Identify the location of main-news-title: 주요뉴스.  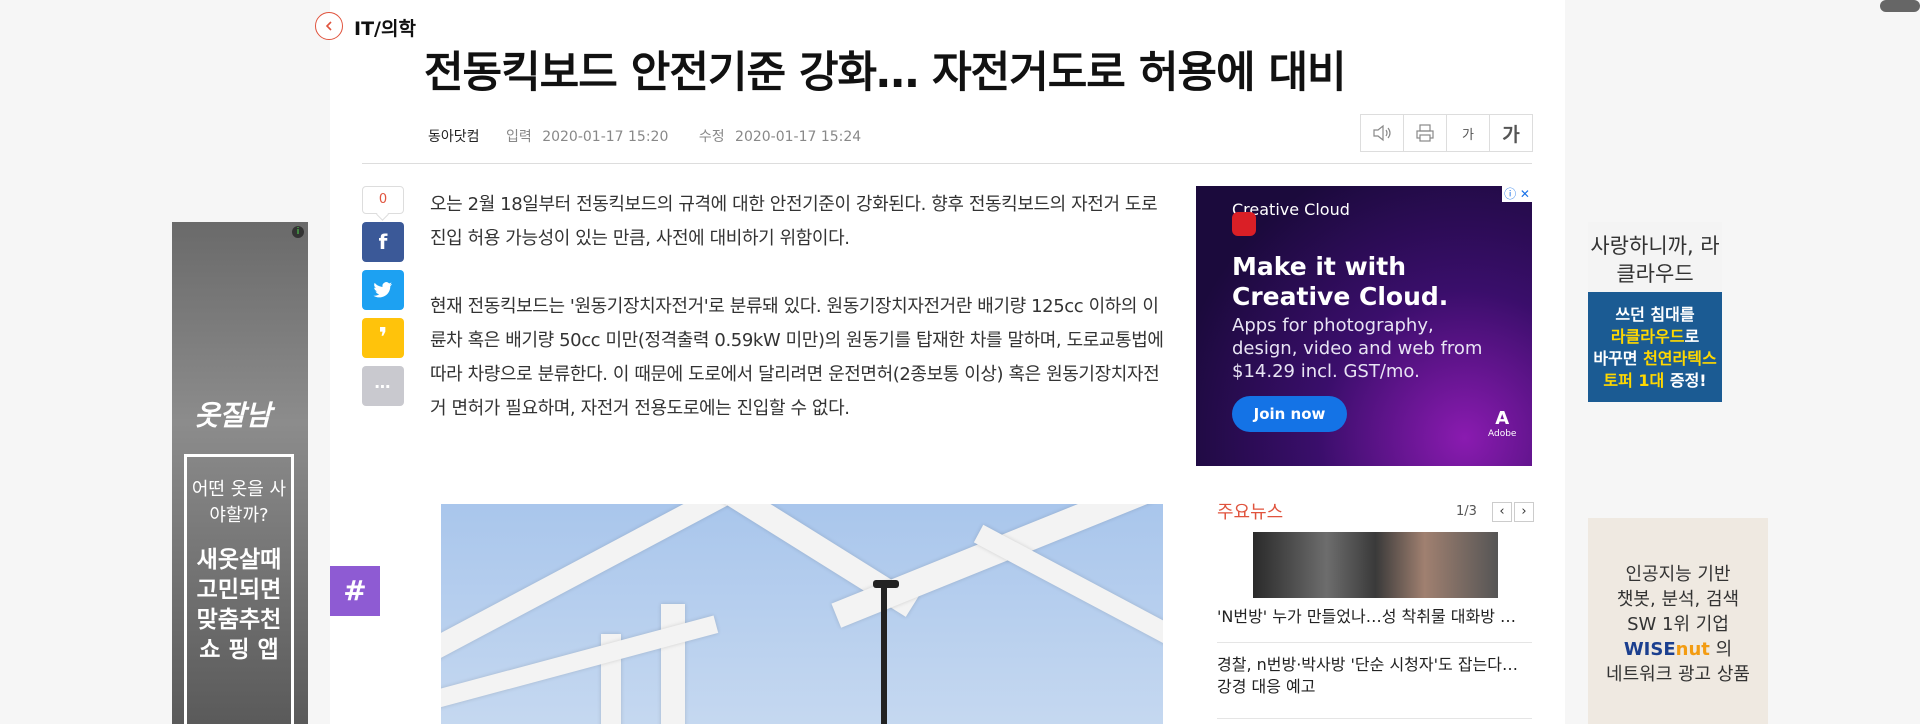
(1250, 512).